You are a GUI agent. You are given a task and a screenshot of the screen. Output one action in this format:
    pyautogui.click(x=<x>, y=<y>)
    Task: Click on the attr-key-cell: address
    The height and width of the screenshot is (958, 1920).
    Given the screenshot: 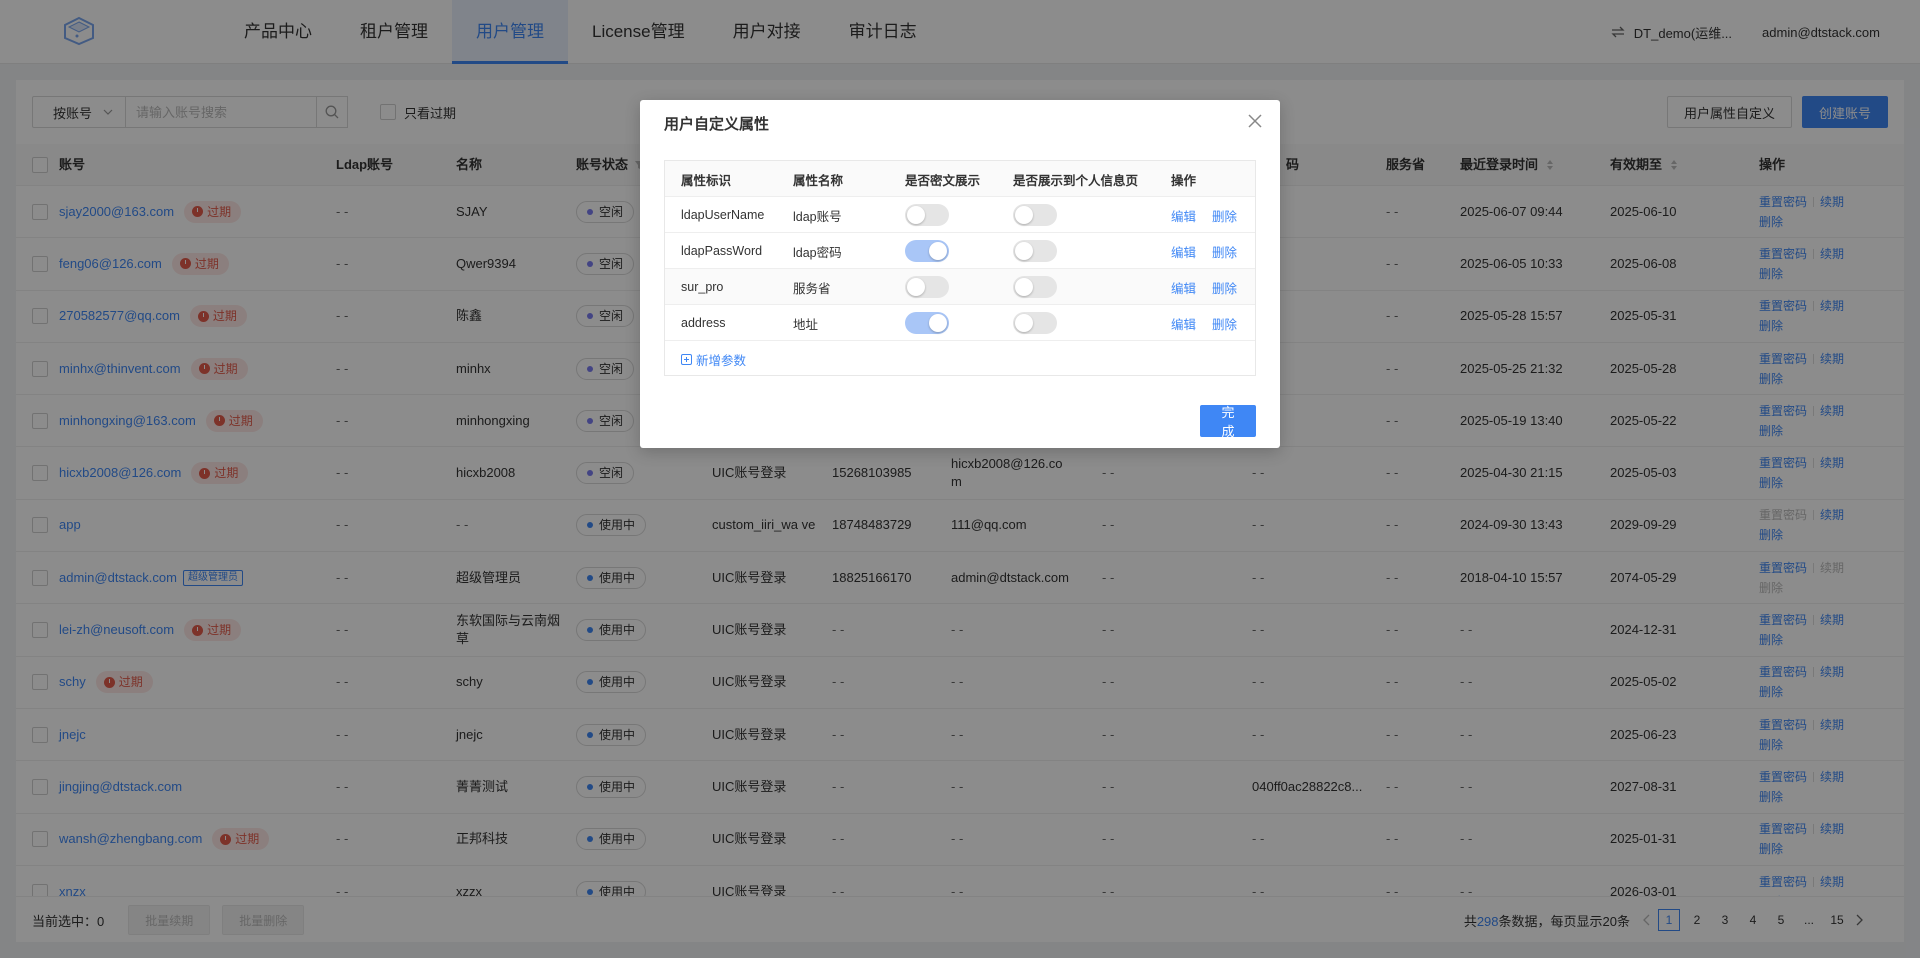 What is the action you would take?
    pyautogui.click(x=703, y=323)
    